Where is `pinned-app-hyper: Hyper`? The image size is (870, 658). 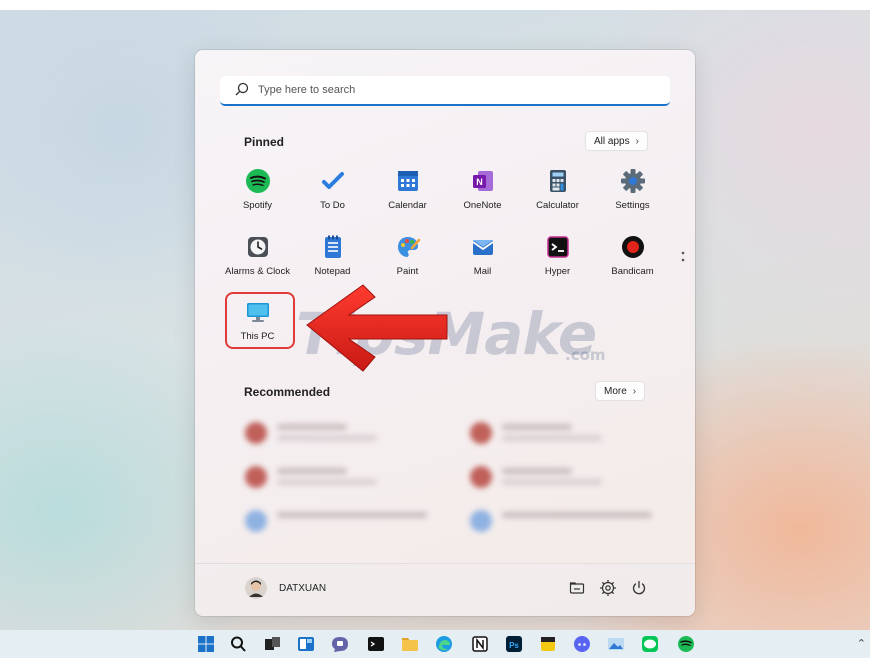 pinned-app-hyper: Hyper is located at coordinates (557, 257).